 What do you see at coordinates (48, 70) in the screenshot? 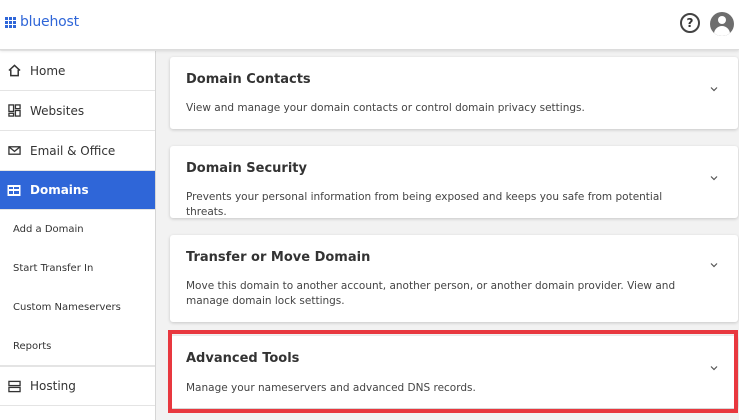
I see `sidebar-item-label: Home` at bounding box center [48, 70].